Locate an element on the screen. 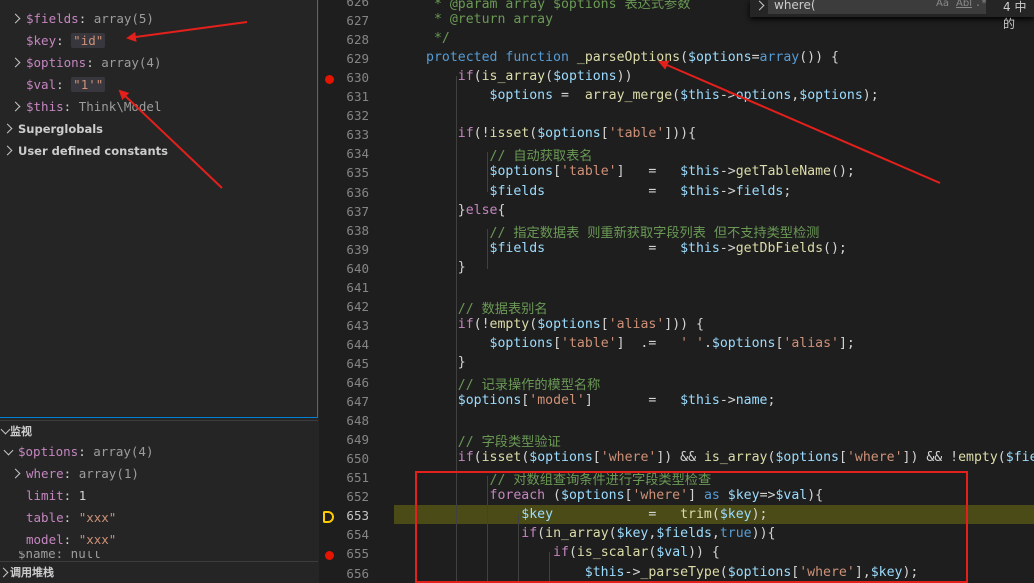  line-number: 652 is located at coordinates (344, 496).